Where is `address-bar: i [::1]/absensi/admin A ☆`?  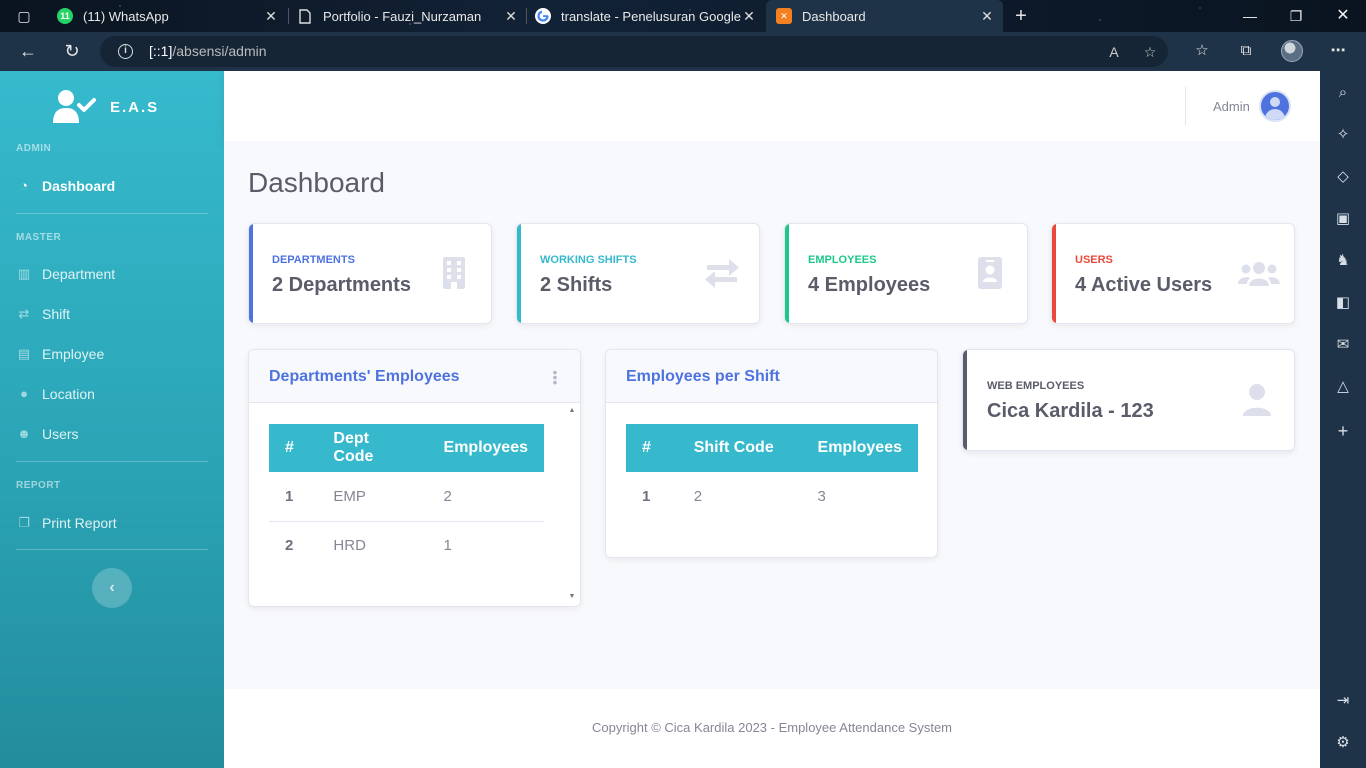 address-bar: i [::1]/absensi/admin A ☆ is located at coordinates (634, 51).